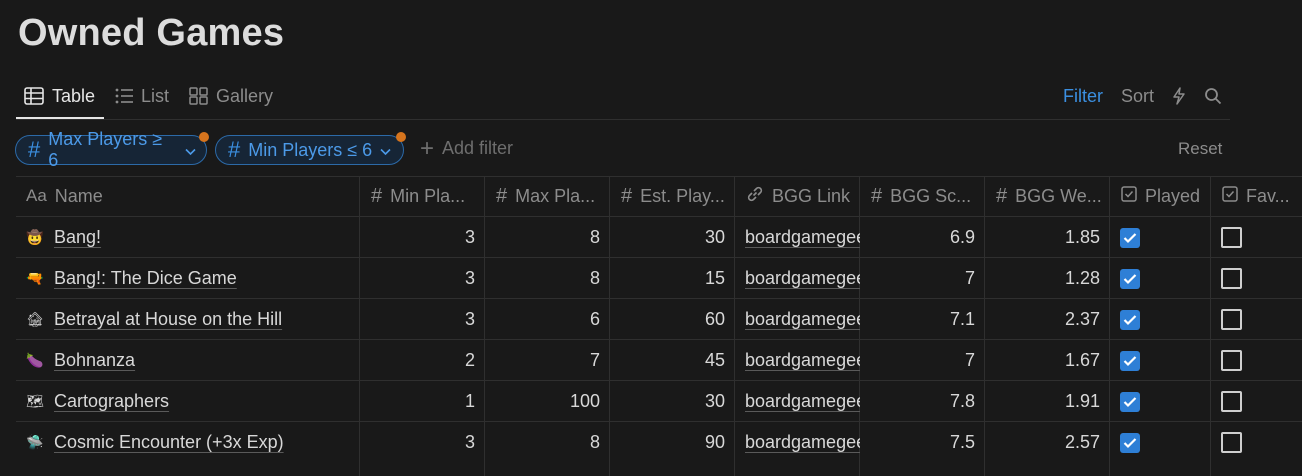 The width and height of the screenshot is (1302, 476). I want to click on cell-bgg-weight: 1.91, so click(1047, 401).